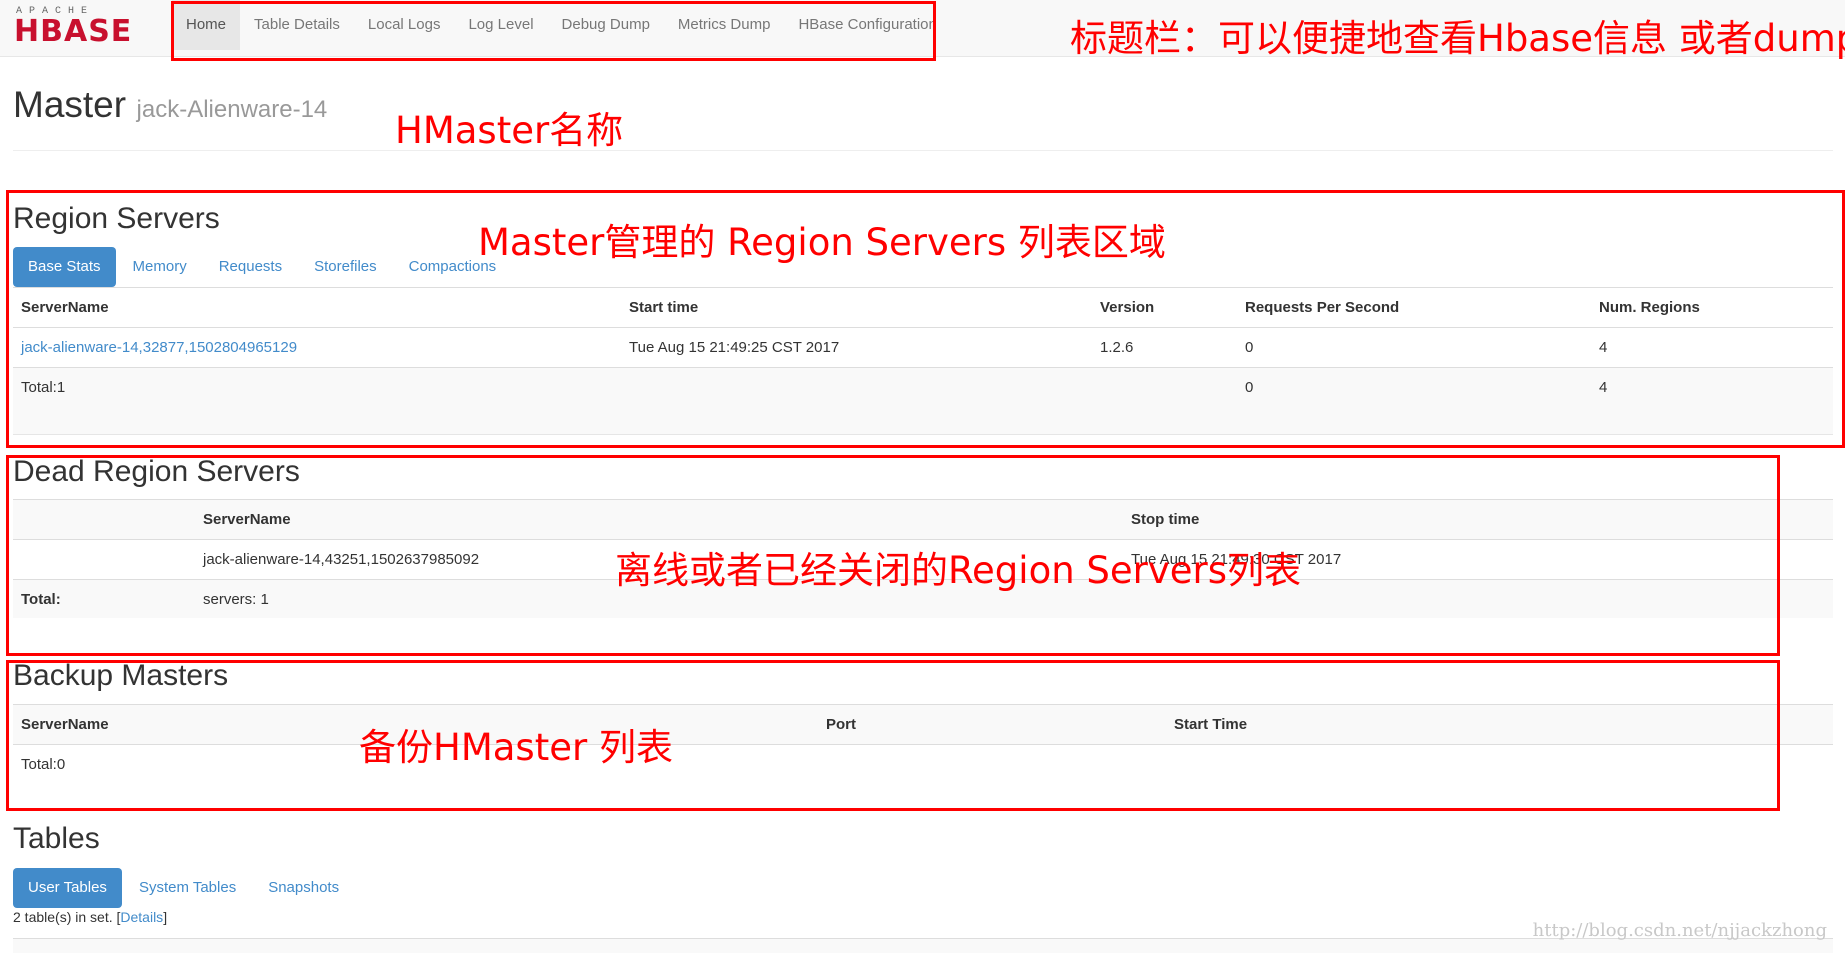  Describe the element at coordinates (923, 117) in the screenshot. I see `page-header: Master jack-Alienware-14` at that location.